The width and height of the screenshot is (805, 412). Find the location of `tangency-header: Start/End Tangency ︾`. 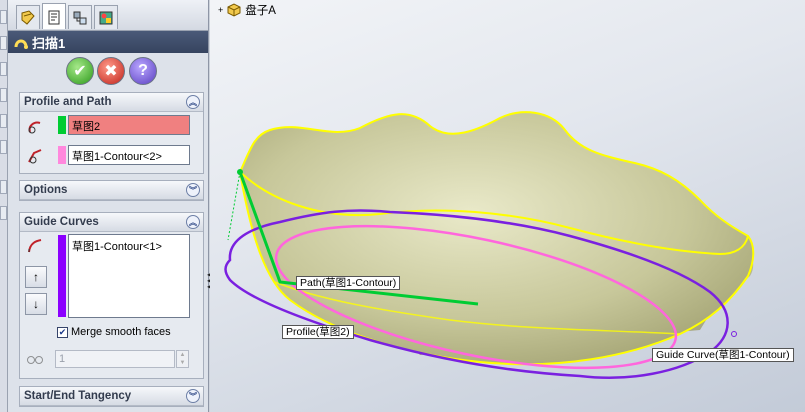

tangency-header: Start/End Tangency ︾ is located at coordinates (111, 396).